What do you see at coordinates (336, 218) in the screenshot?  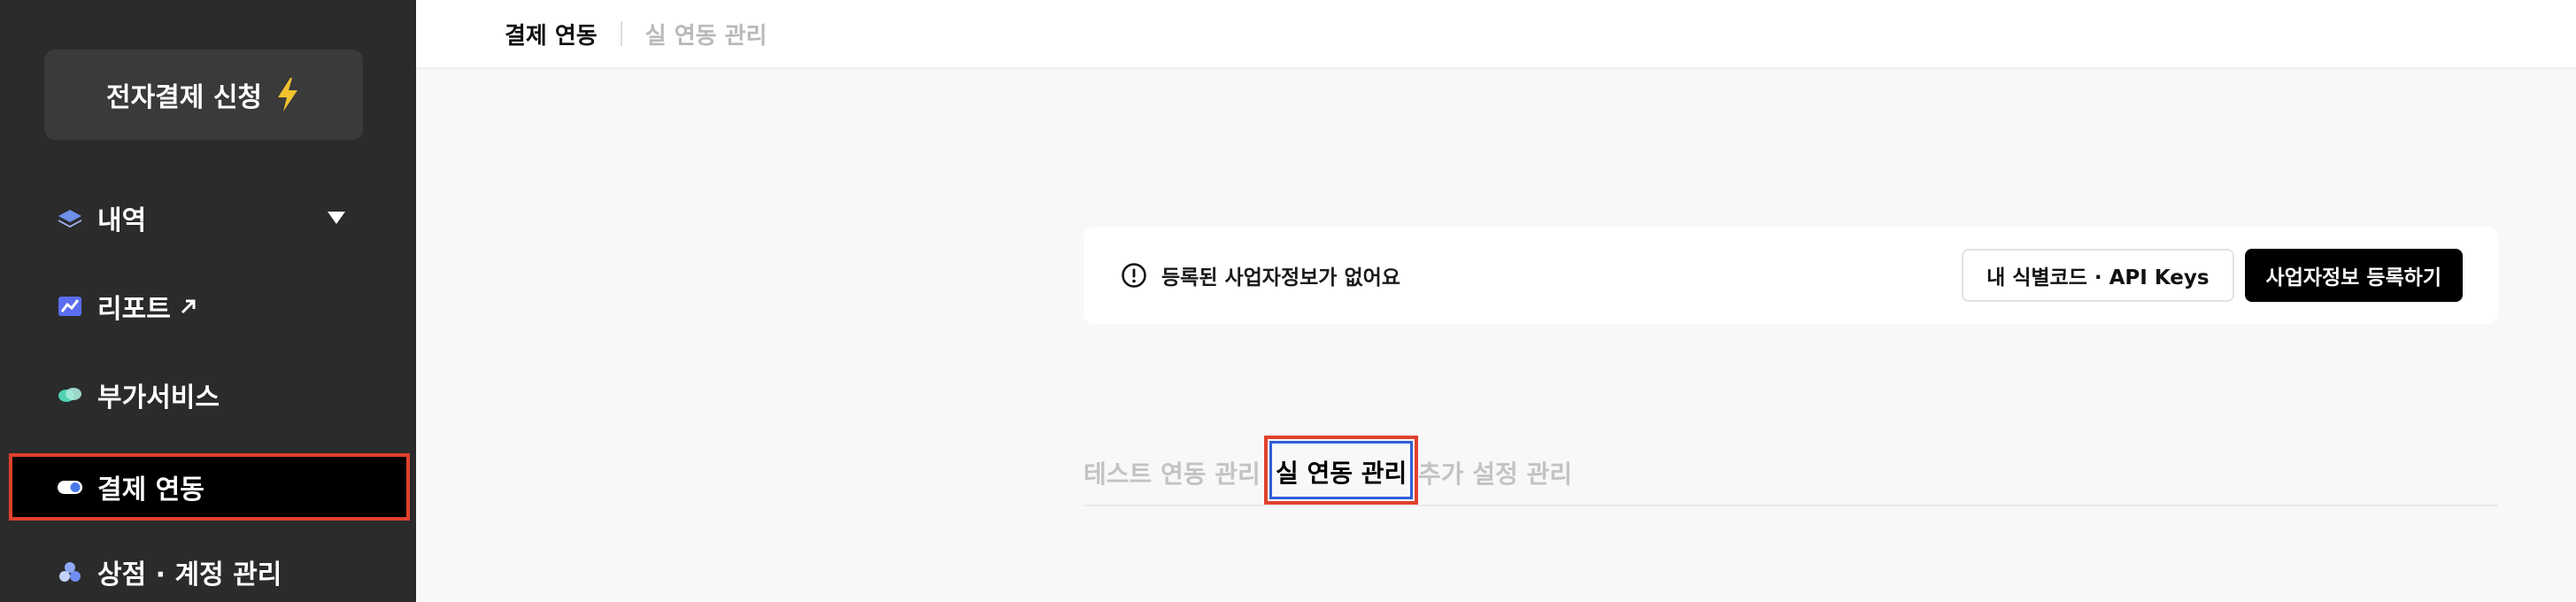 I see `caret-down-icon` at bounding box center [336, 218].